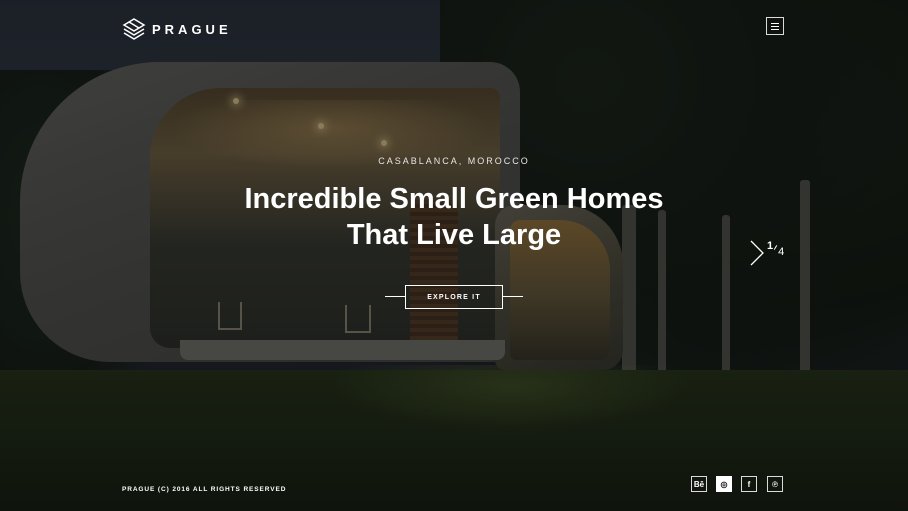 This screenshot has width=908, height=511. I want to click on headline-line-2: That Live Large, so click(454, 235).